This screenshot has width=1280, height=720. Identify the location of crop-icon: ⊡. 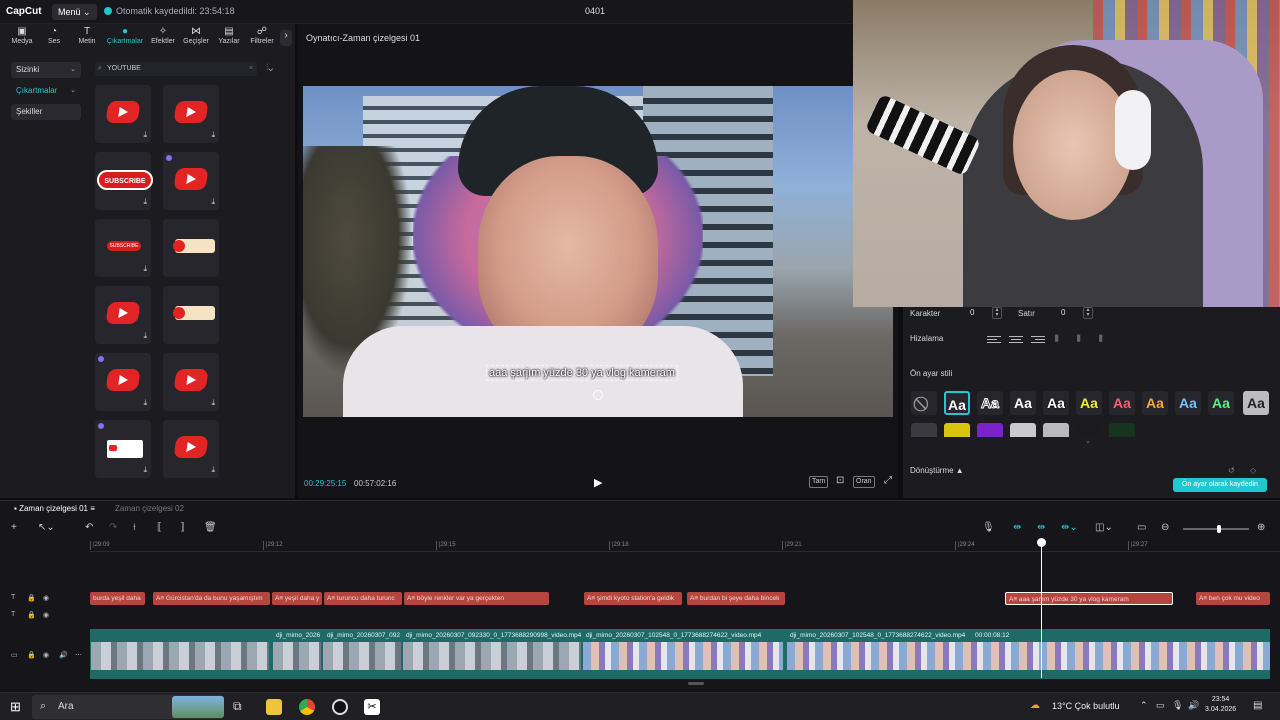
(840, 481).